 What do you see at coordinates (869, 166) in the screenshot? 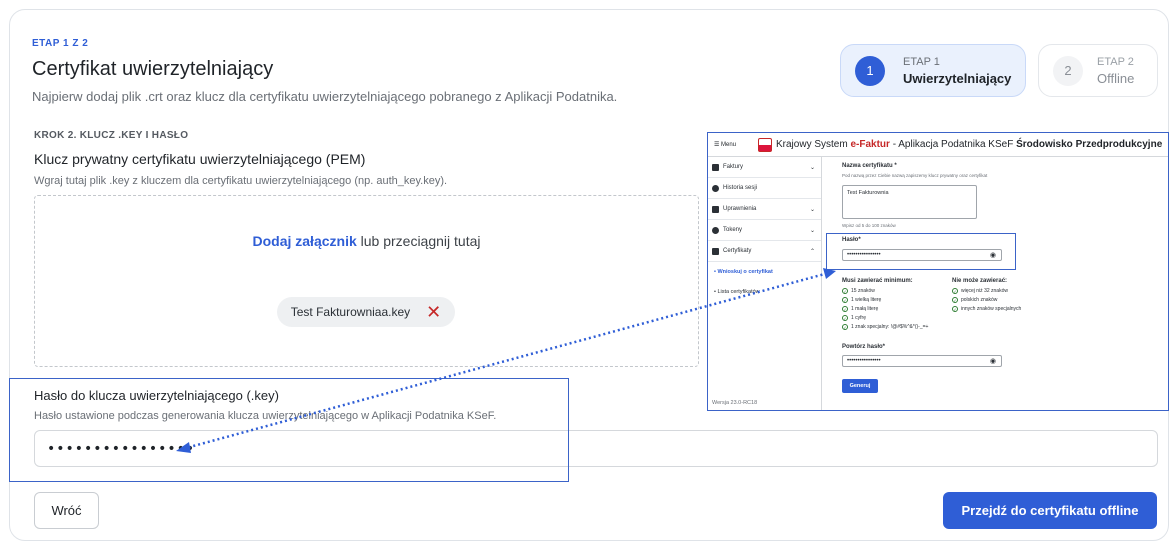
I see `inset-cert-name-label: Nazwa certyfikatu *` at bounding box center [869, 166].